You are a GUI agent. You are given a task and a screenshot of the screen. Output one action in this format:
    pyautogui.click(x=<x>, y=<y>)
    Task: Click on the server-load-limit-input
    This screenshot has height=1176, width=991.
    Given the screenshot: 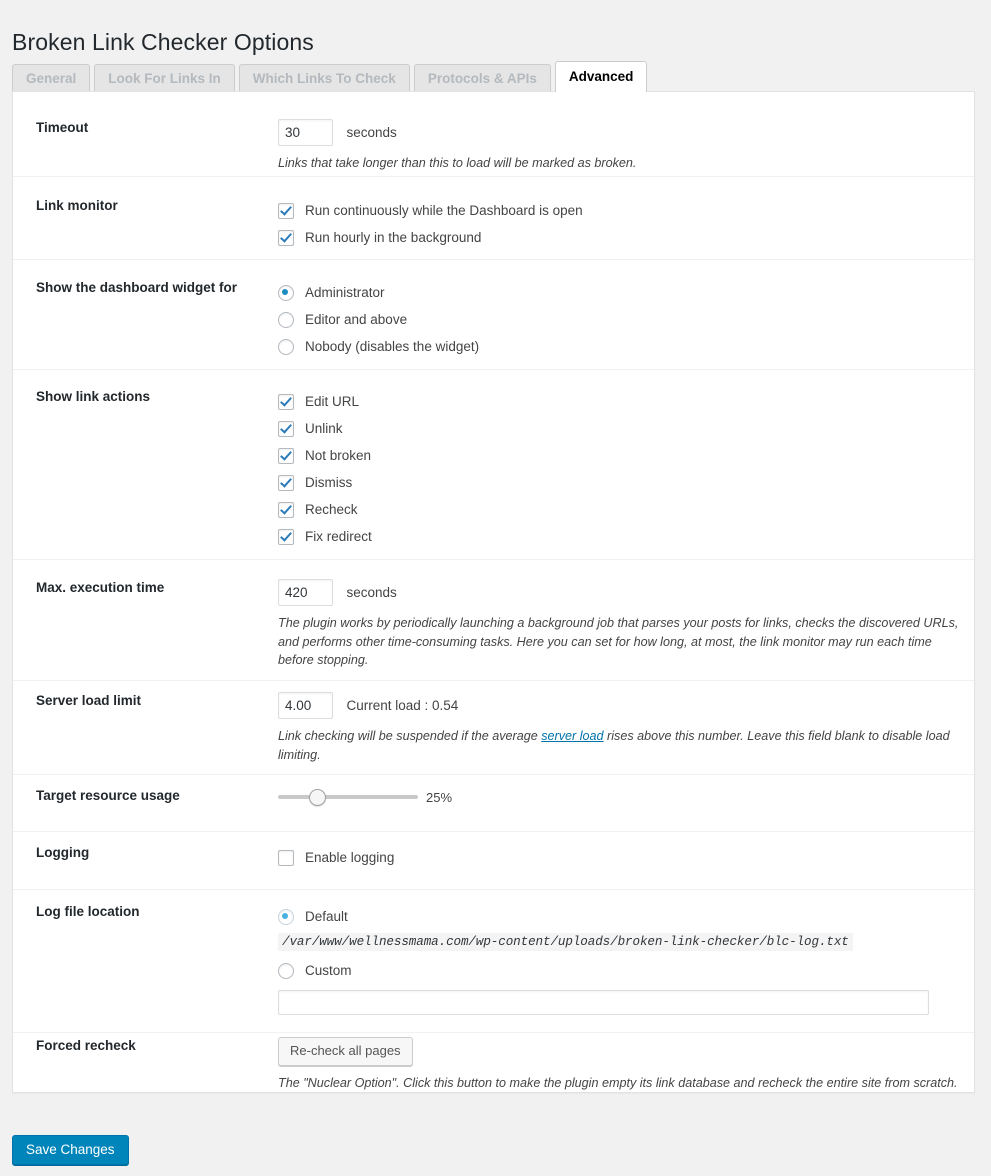 What is the action you would take?
    pyautogui.click(x=305, y=705)
    